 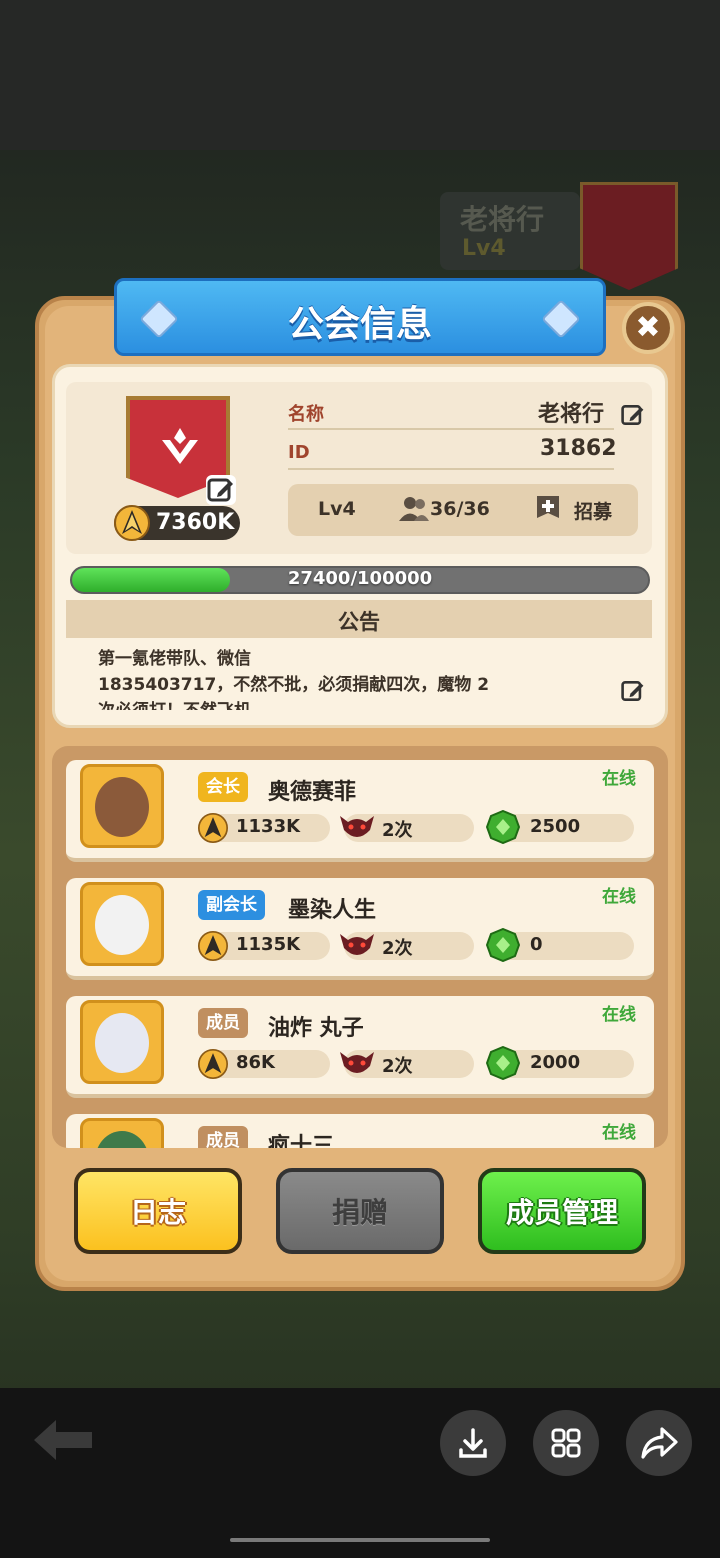 What do you see at coordinates (268, 944) in the screenshot?
I see `member-power: 1135K` at bounding box center [268, 944].